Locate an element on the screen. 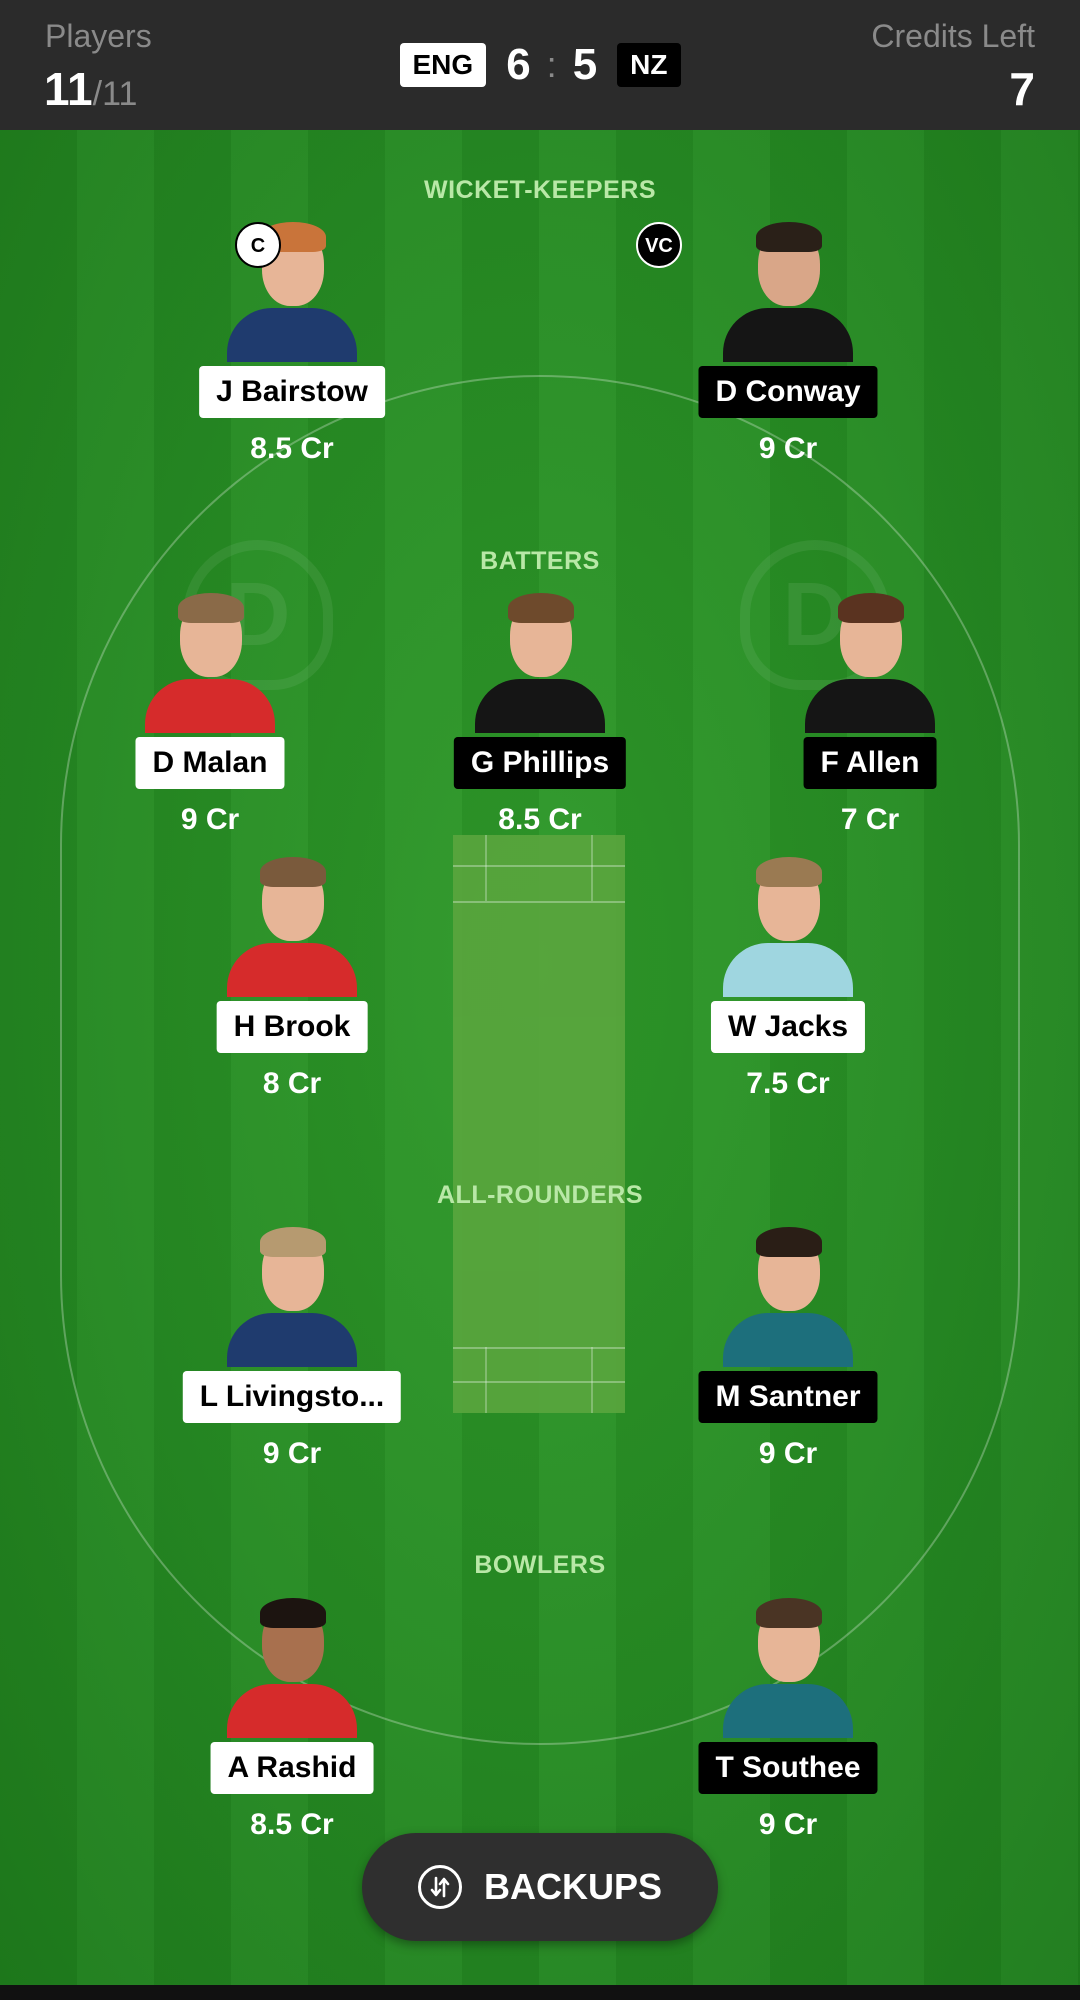  captain-badge: C is located at coordinates (258, 245).